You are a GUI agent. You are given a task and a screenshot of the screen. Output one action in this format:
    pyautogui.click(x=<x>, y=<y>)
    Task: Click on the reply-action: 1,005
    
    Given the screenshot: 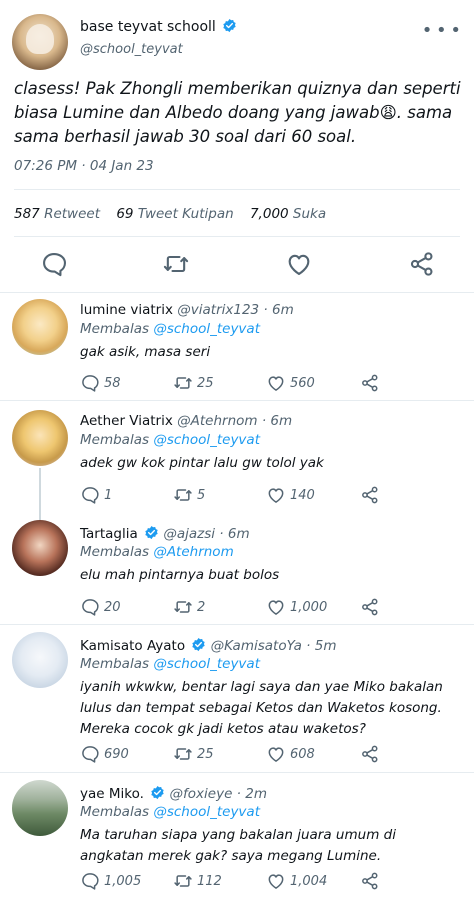 What is the action you would take?
    pyautogui.click(x=110, y=881)
    